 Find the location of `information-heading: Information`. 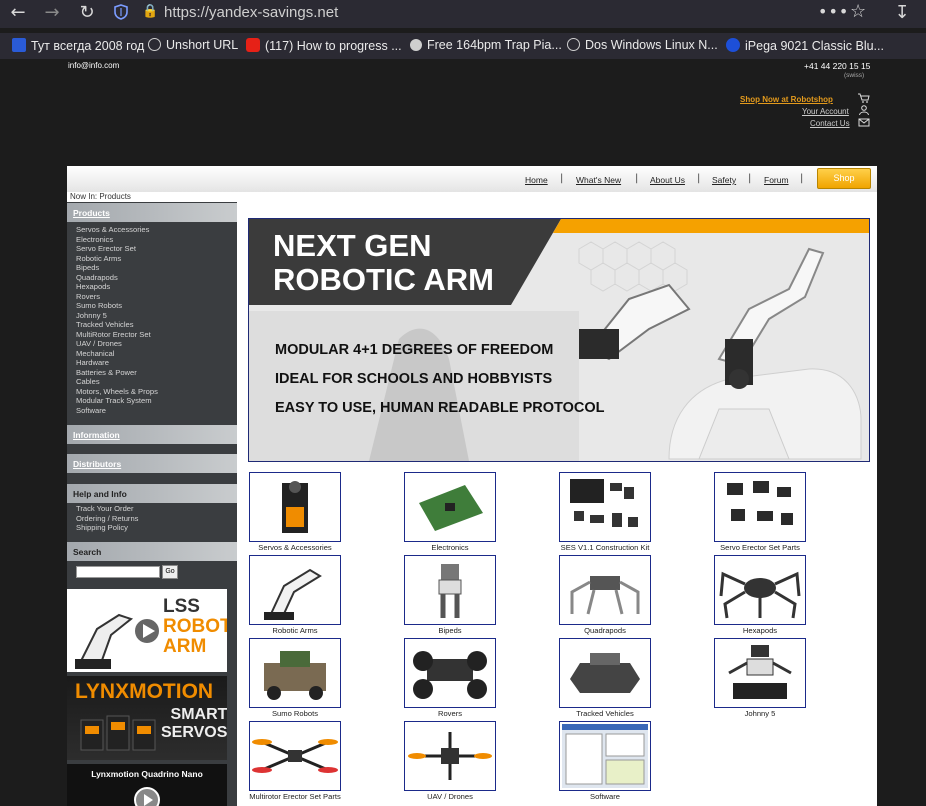

information-heading: Information is located at coordinates (152, 434).